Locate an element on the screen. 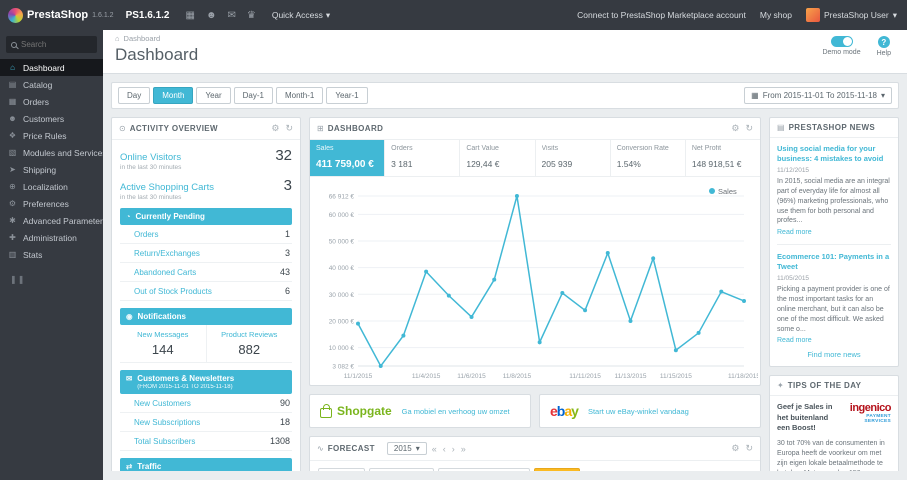  demo-mode-toggle is located at coordinates (841, 41).